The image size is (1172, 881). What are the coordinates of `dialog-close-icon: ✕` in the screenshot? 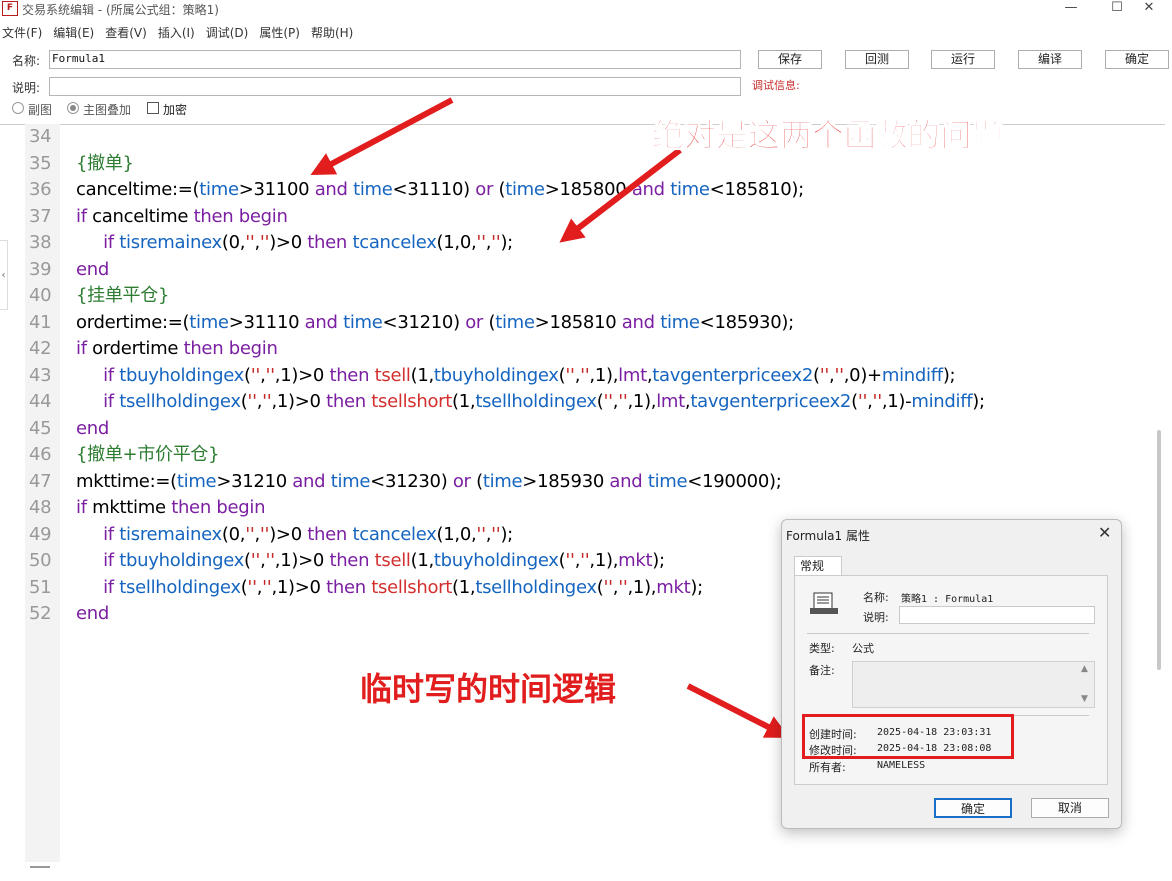 It's located at (1104, 532).